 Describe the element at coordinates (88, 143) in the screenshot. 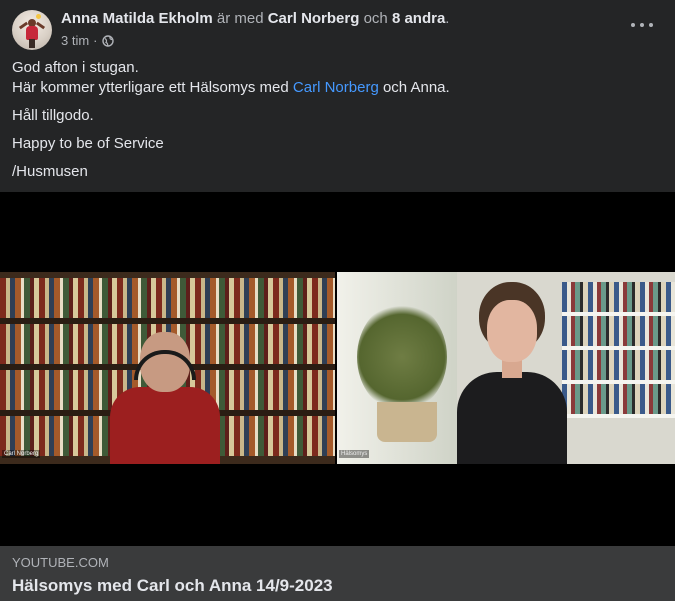

I see `body-line: Happy to be of Service` at that location.